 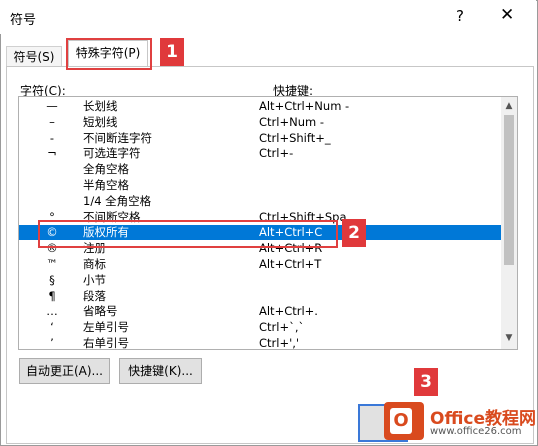 What do you see at coordinates (260, 280) in the screenshot?
I see `list-item: § 小节` at bounding box center [260, 280].